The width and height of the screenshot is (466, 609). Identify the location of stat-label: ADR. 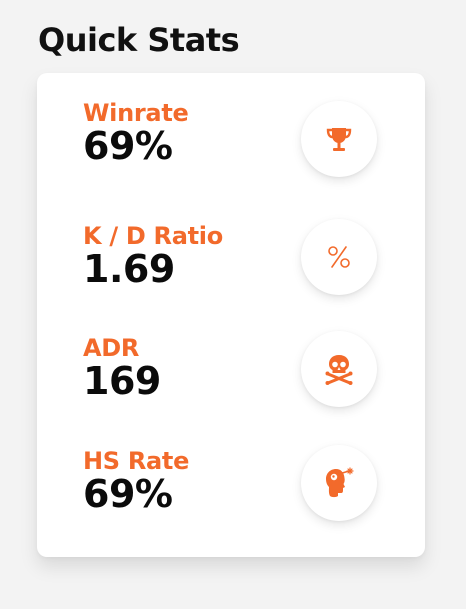
(111, 348).